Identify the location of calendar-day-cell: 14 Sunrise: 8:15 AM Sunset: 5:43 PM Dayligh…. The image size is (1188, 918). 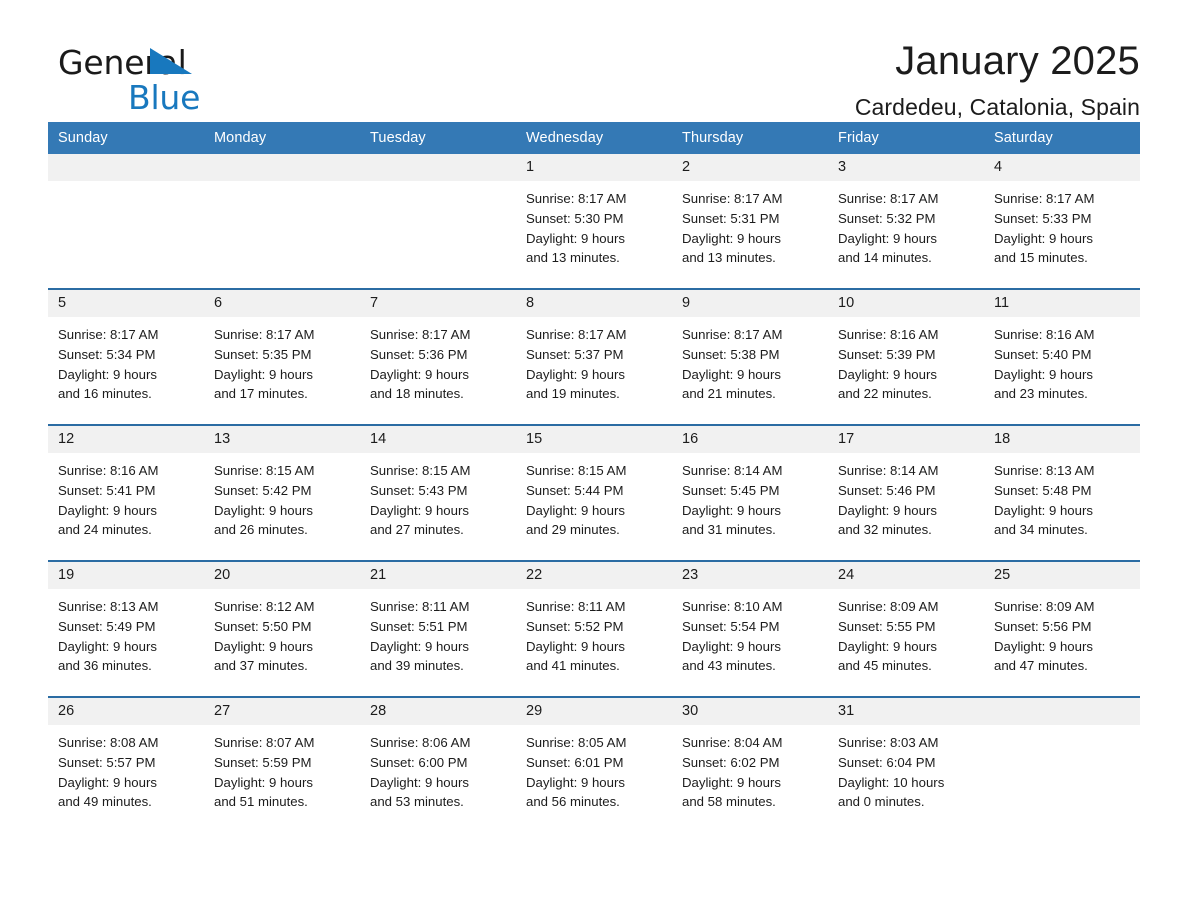
(438, 493).